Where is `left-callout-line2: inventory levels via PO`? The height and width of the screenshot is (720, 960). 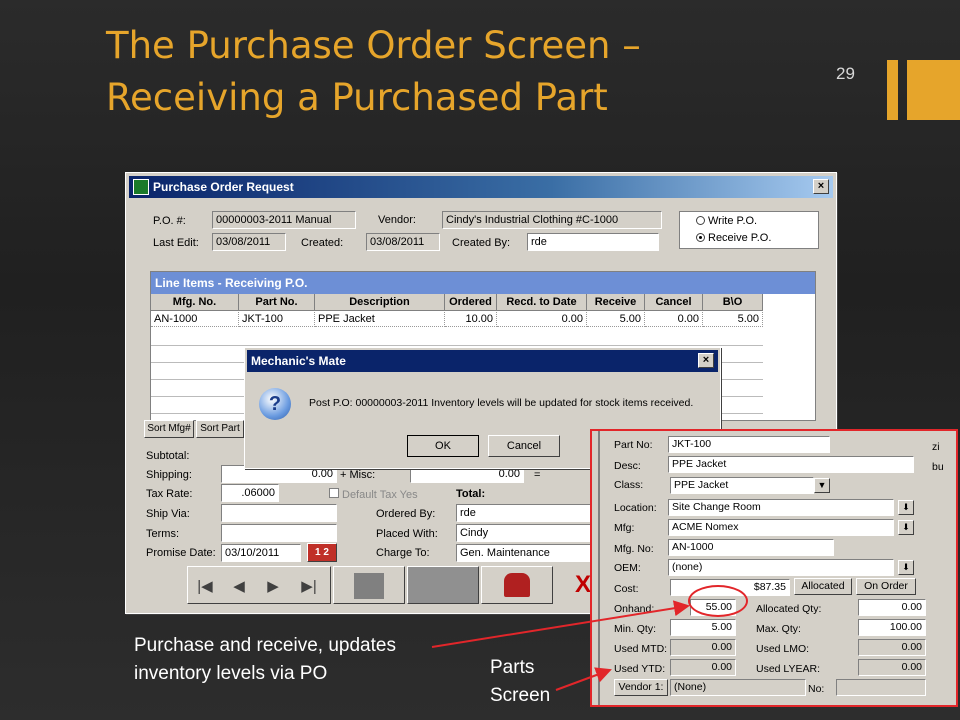
left-callout-line2: inventory levels via PO is located at coordinates (231, 673).